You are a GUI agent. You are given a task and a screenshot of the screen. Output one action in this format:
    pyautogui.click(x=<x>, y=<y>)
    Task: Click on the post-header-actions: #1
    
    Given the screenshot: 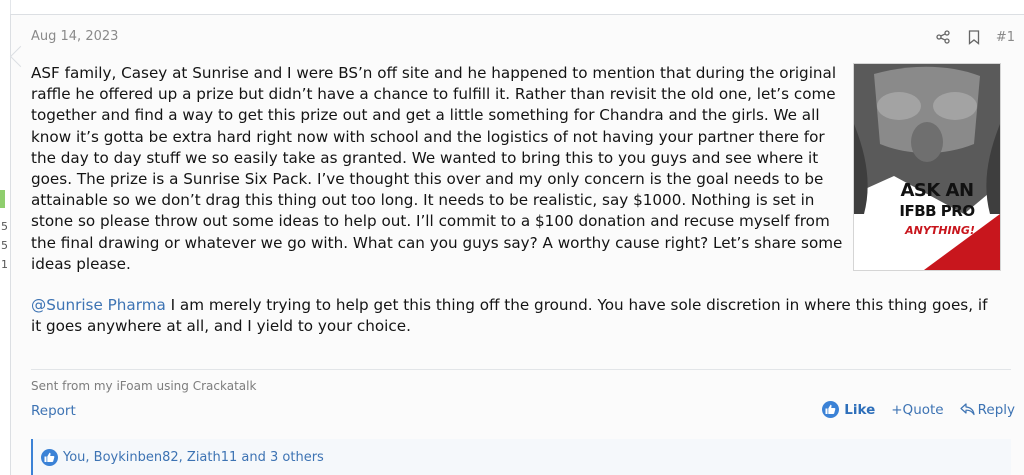 What is the action you would take?
    pyautogui.click(x=968, y=37)
    